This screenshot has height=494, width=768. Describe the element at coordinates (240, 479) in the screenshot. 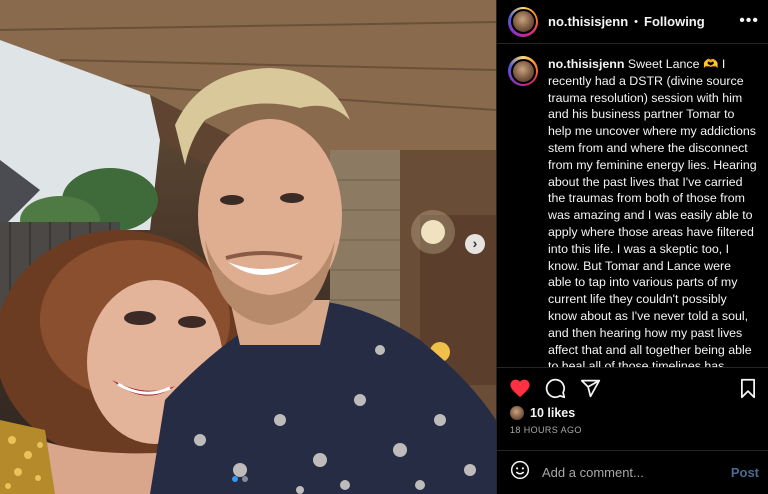

I see `carousel-indicator` at that location.